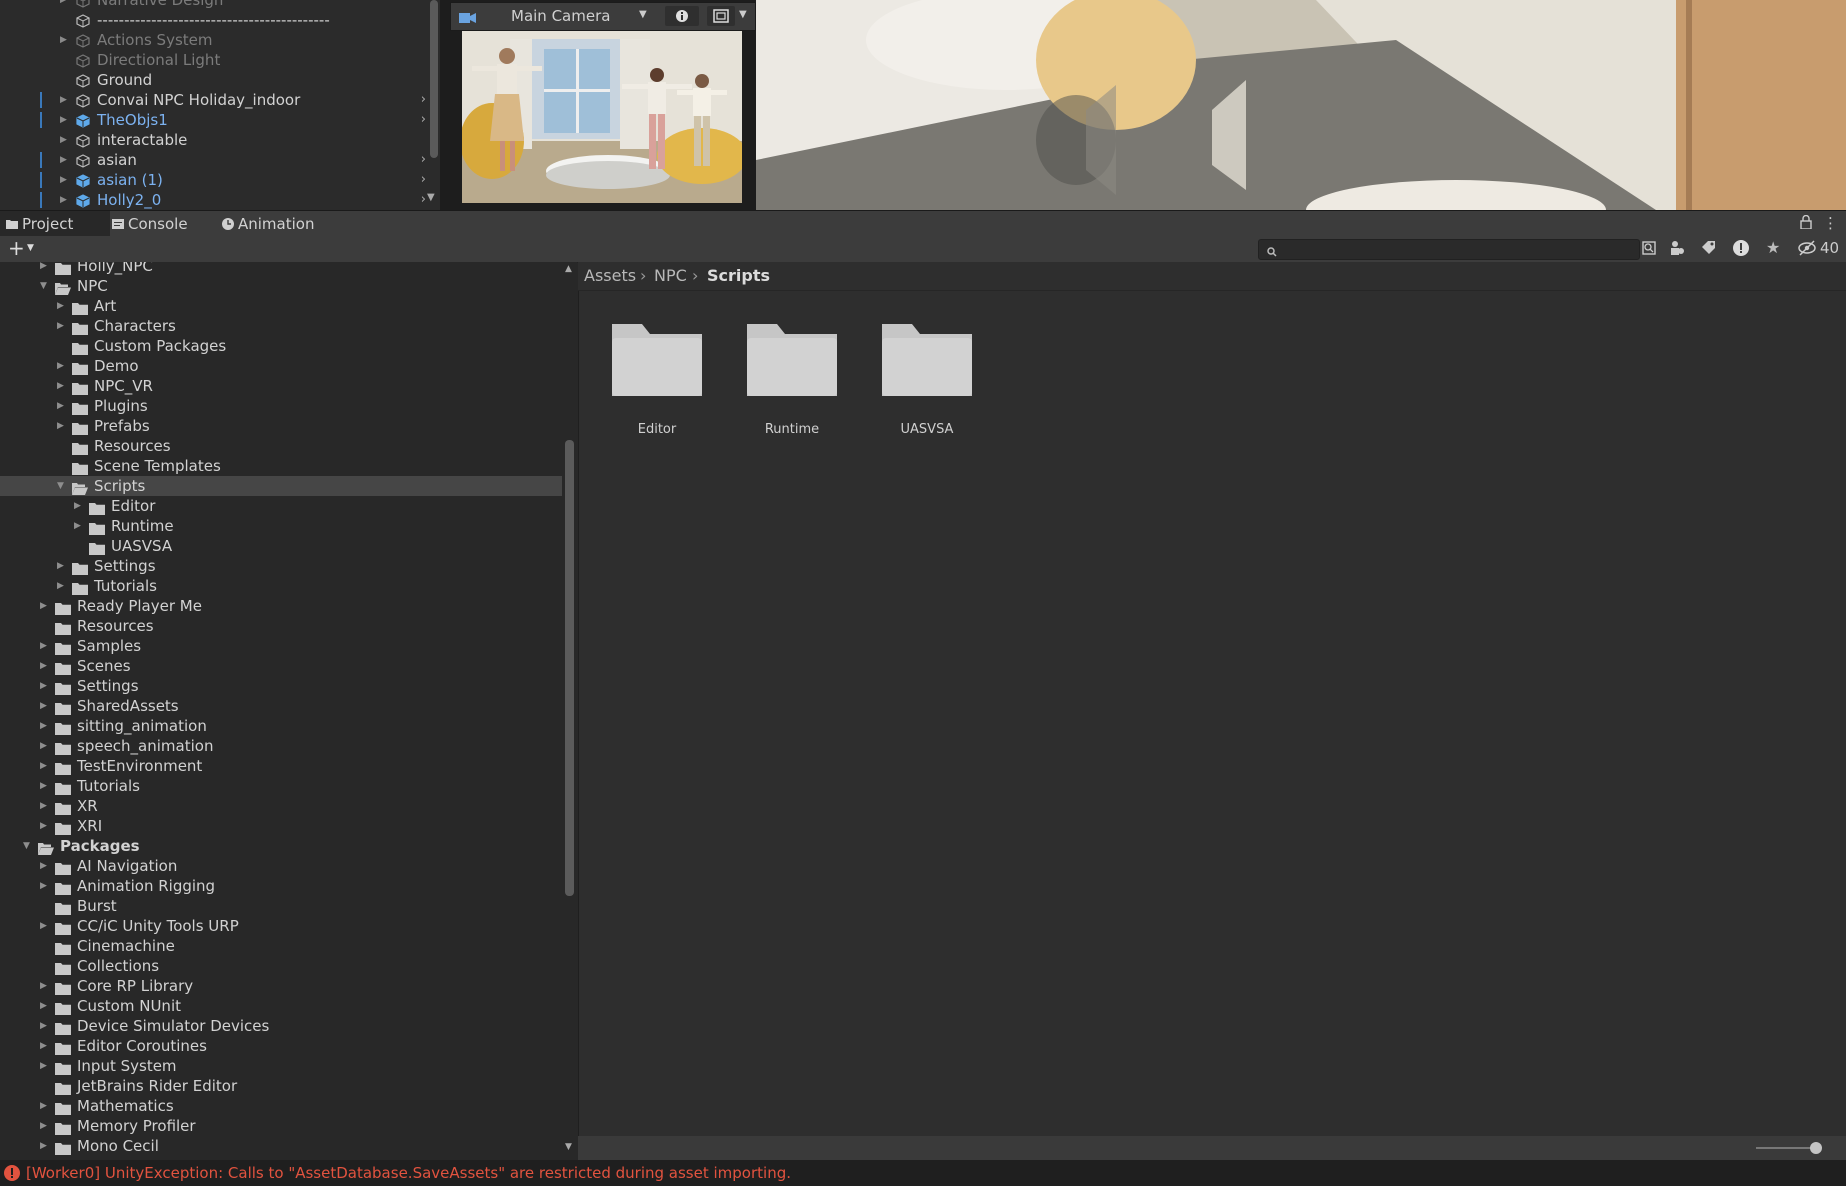 This screenshot has height=1186, width=1846. I want to click on tree-folder-row: ▶ Ready Player Me, so click(281, 606).